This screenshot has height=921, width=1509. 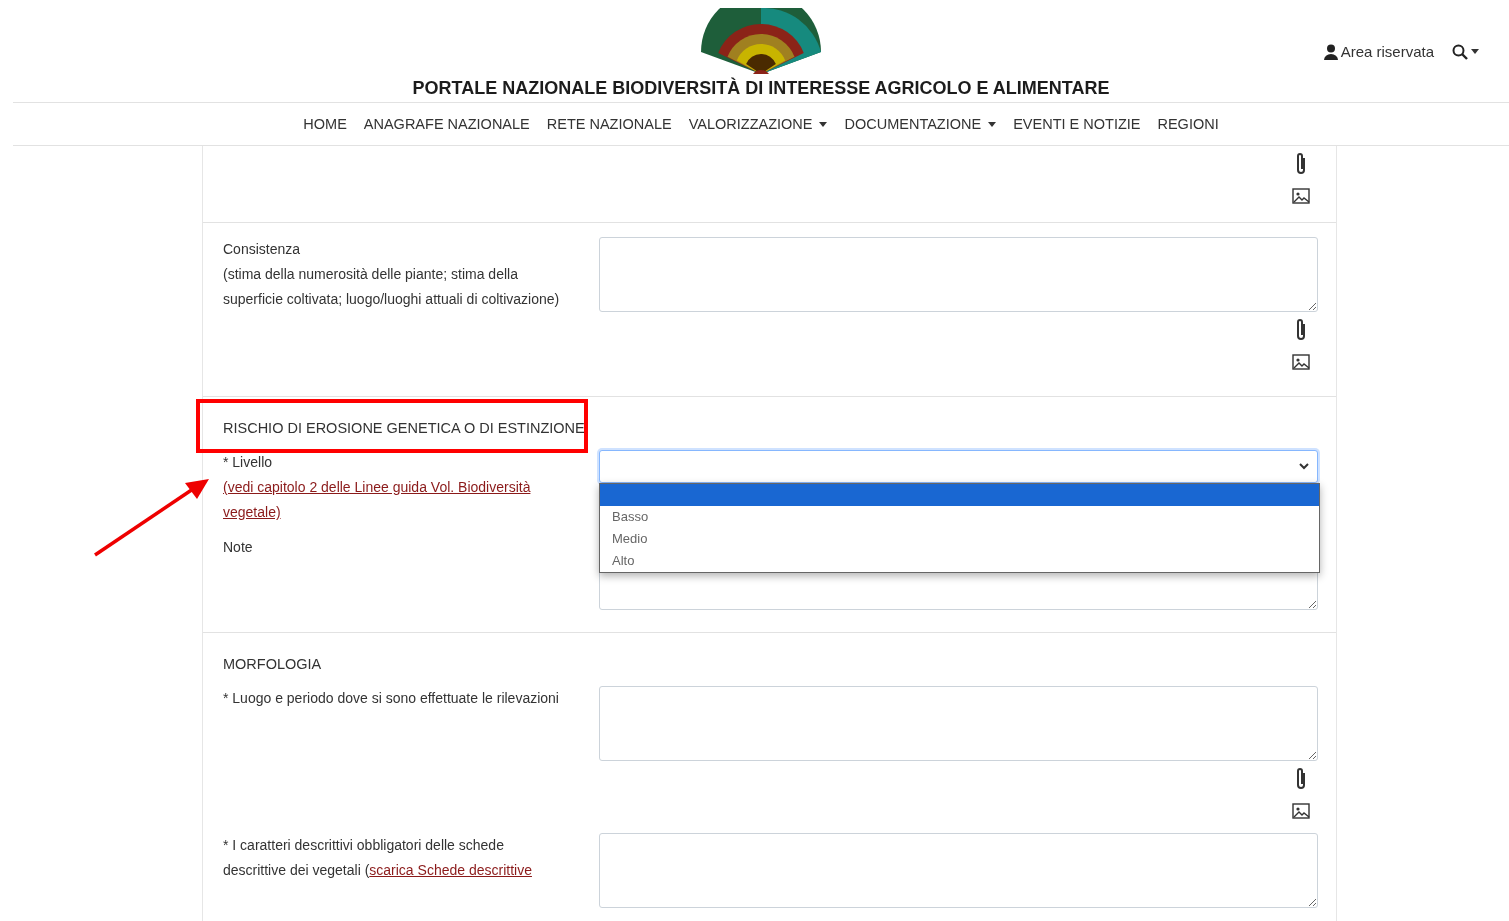 I want to click on field-label: * Livello (vedi capitolo 2 delle Linee guida Vol. Biodiversità vegetale), so click(x=396, y=487).